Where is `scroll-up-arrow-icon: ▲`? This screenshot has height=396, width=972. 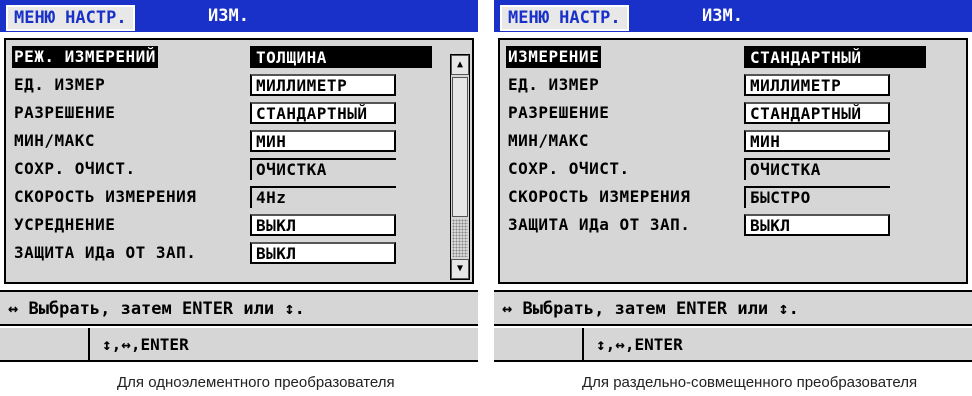
scroll-up-arrow-icon: ▲ is located at coordinates (460, 65).